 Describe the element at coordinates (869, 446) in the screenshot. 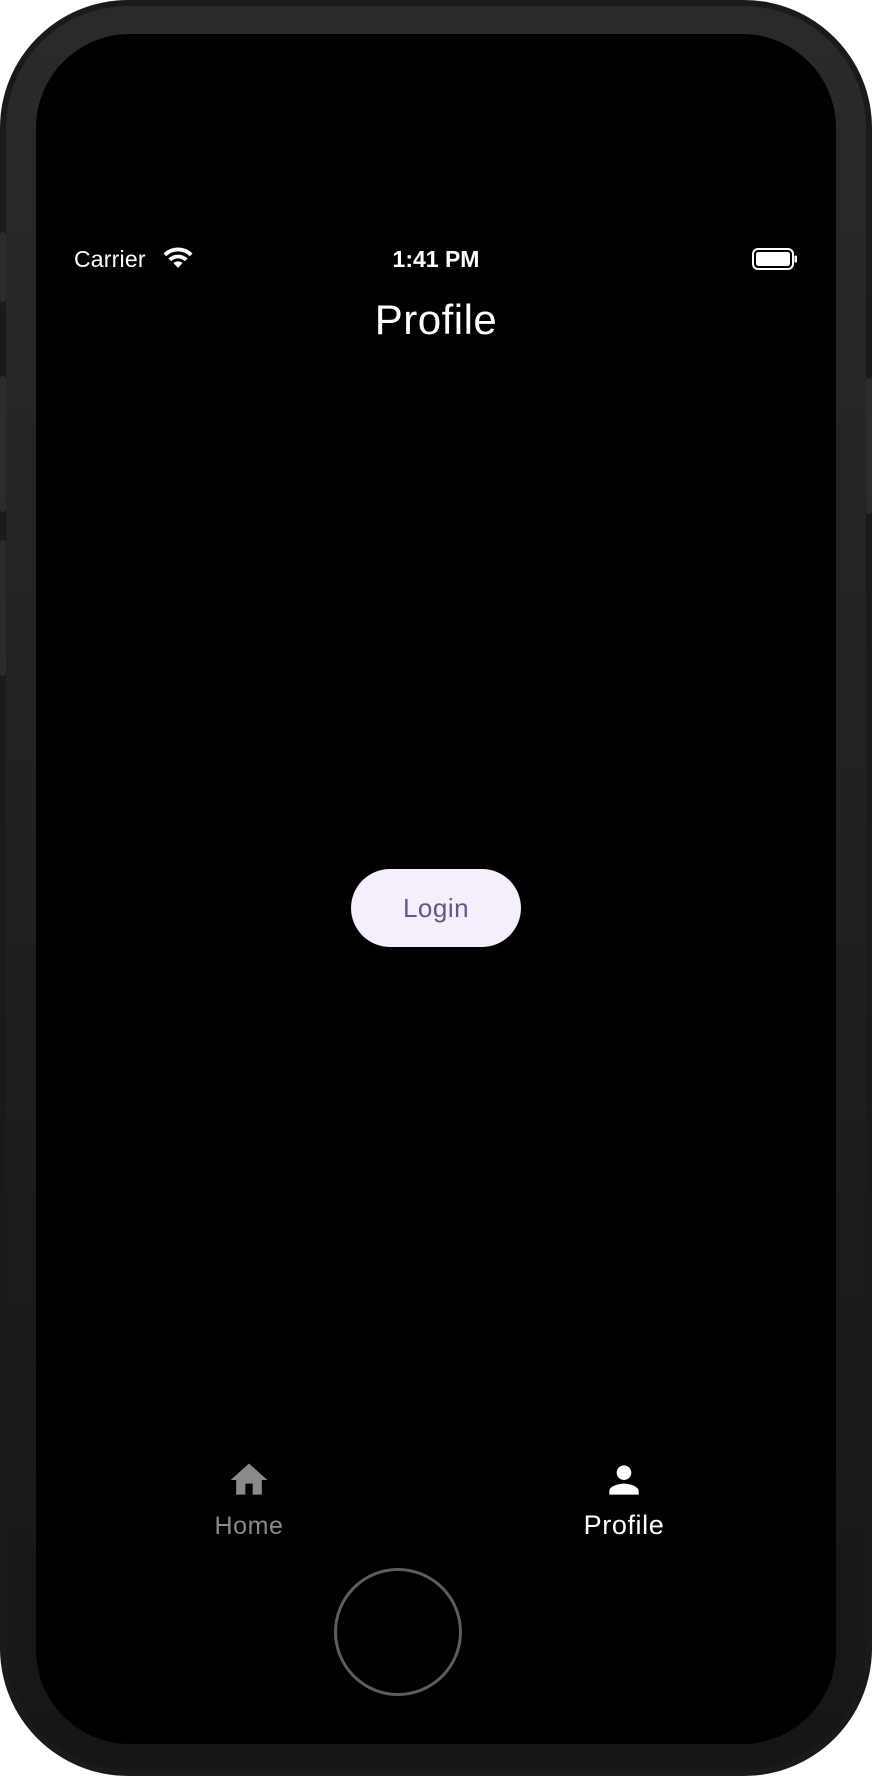

I see `power-button` at that location.